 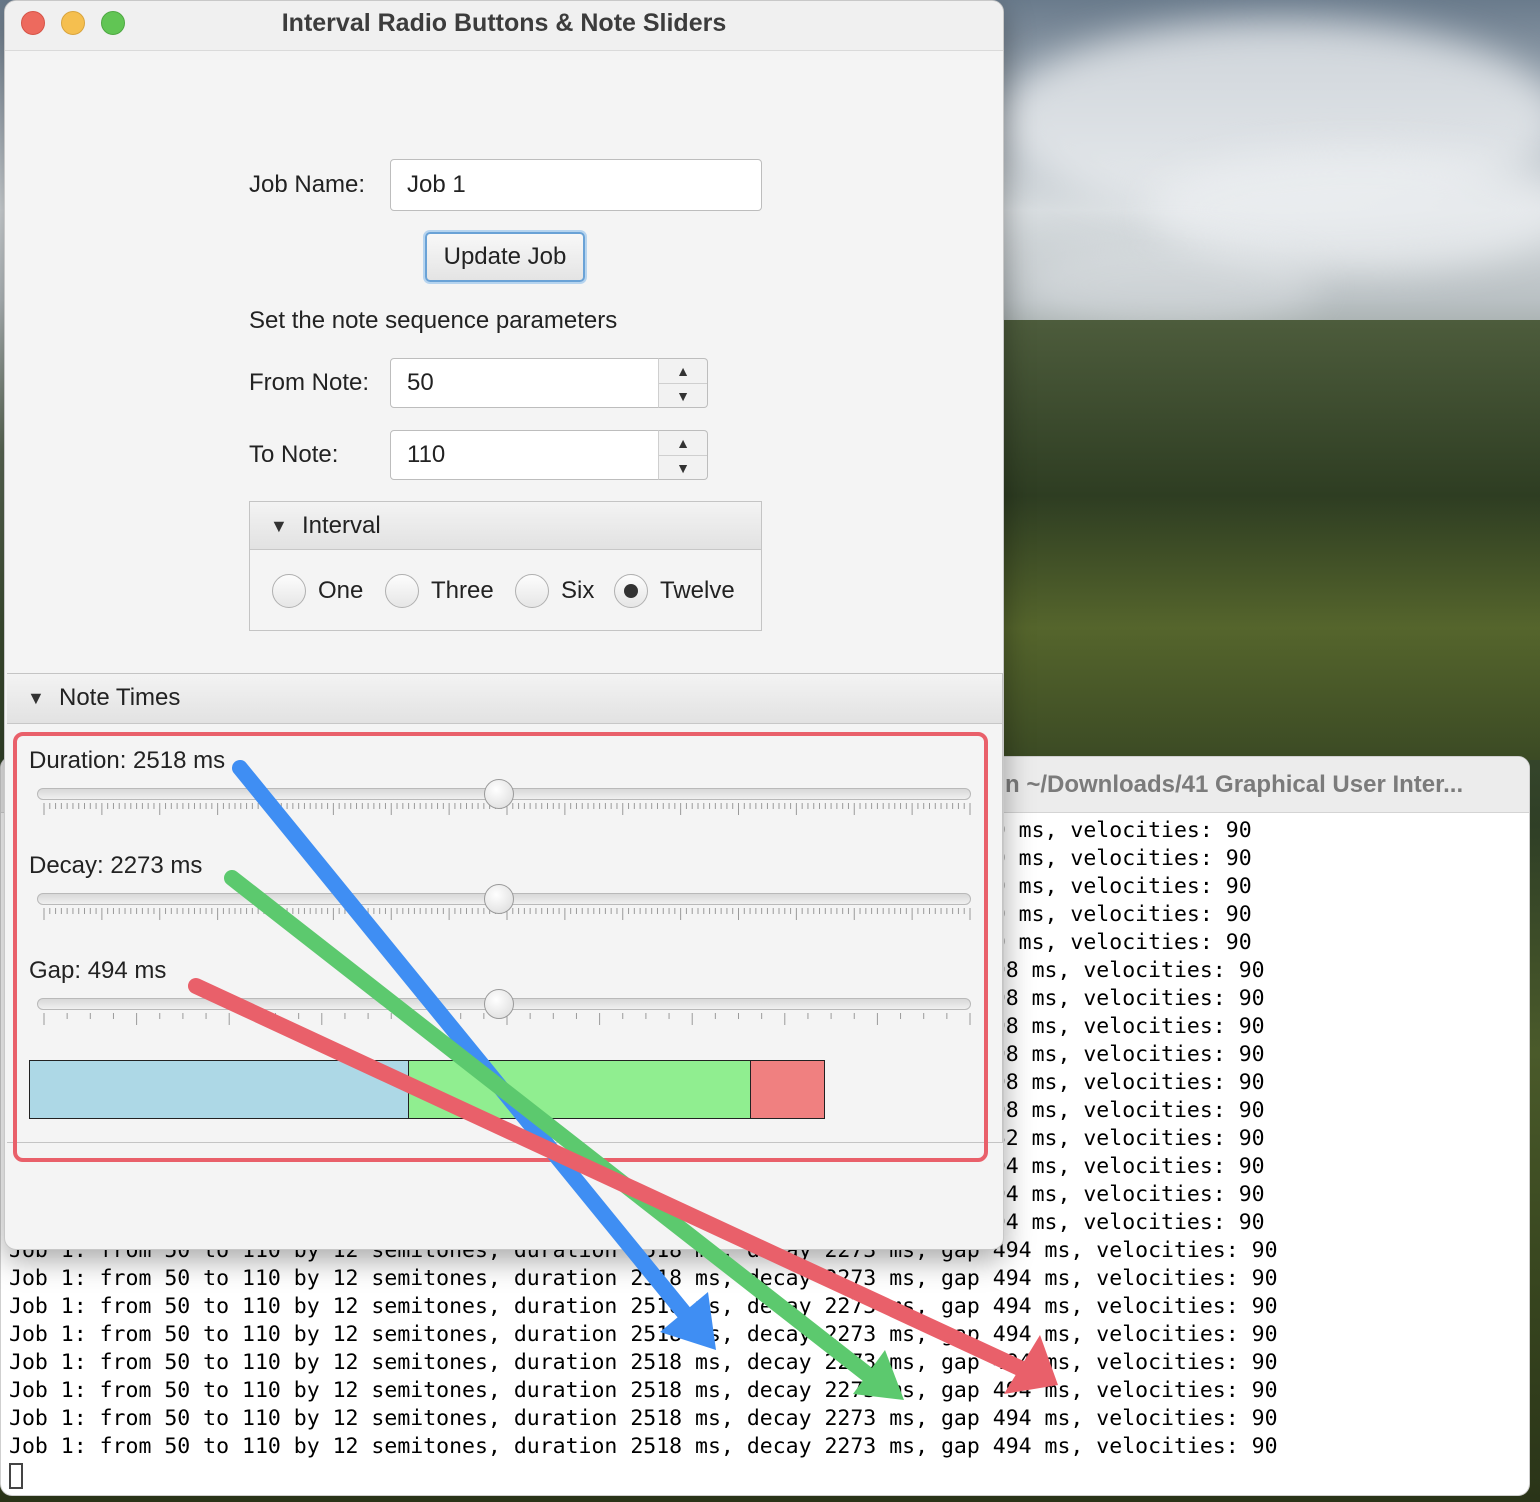 I want to click on note-times-title: Note Times, so click(x=120, y=697).